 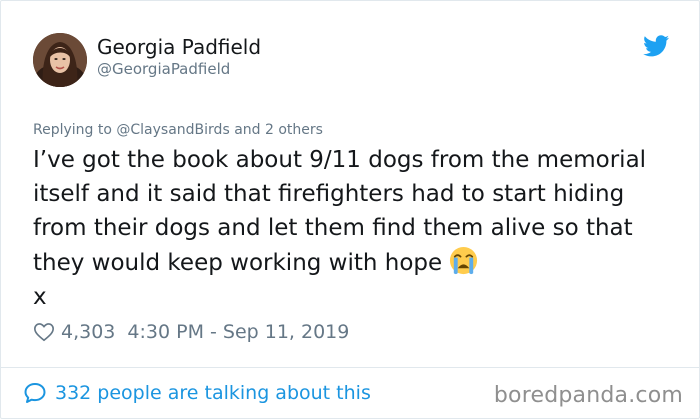 I want to click on divider, so click(x=350, y=367).